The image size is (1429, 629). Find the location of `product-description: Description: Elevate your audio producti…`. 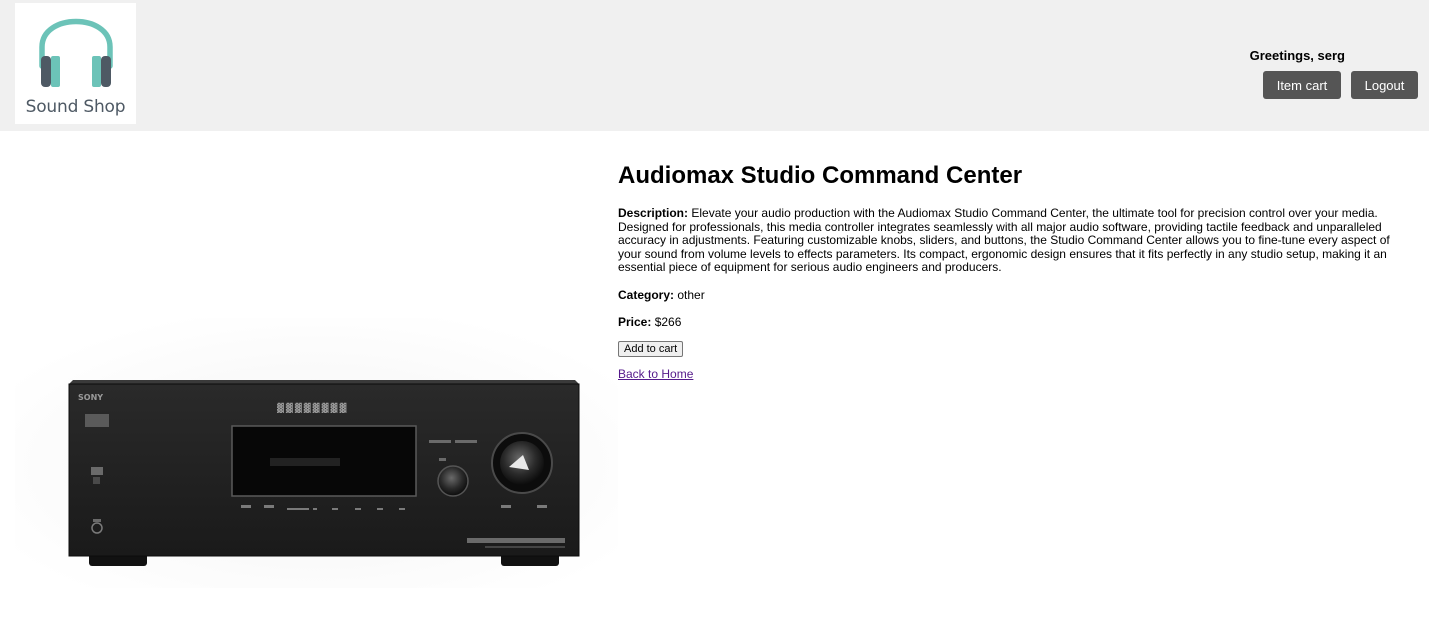

product-description: Description: Elevate your audio producti… is located at coordinates (1013, 240).